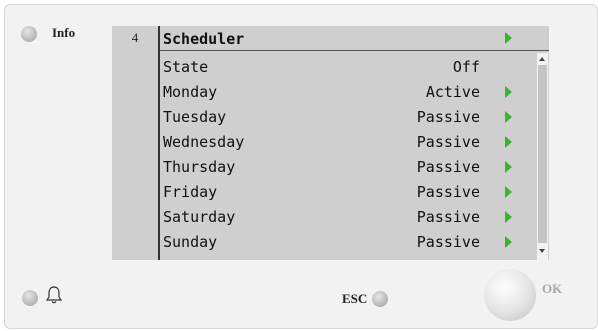 This screenshot has width=598, height=331. What do you see at coordinates (380, 299) in the screenshot?
I see `esc-button` at bounding box center [380, 299].